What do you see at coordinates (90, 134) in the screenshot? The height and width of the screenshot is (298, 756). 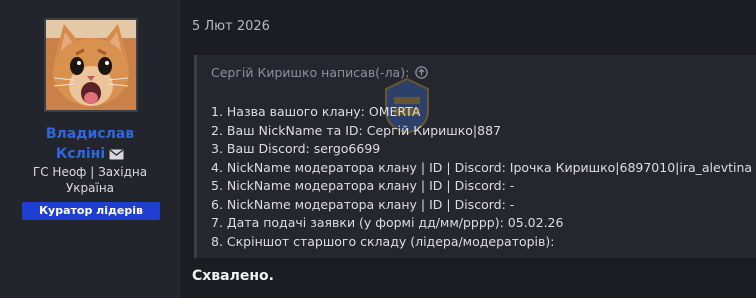 I see `username-line1: Владислав` at bounding box center [90, 134].